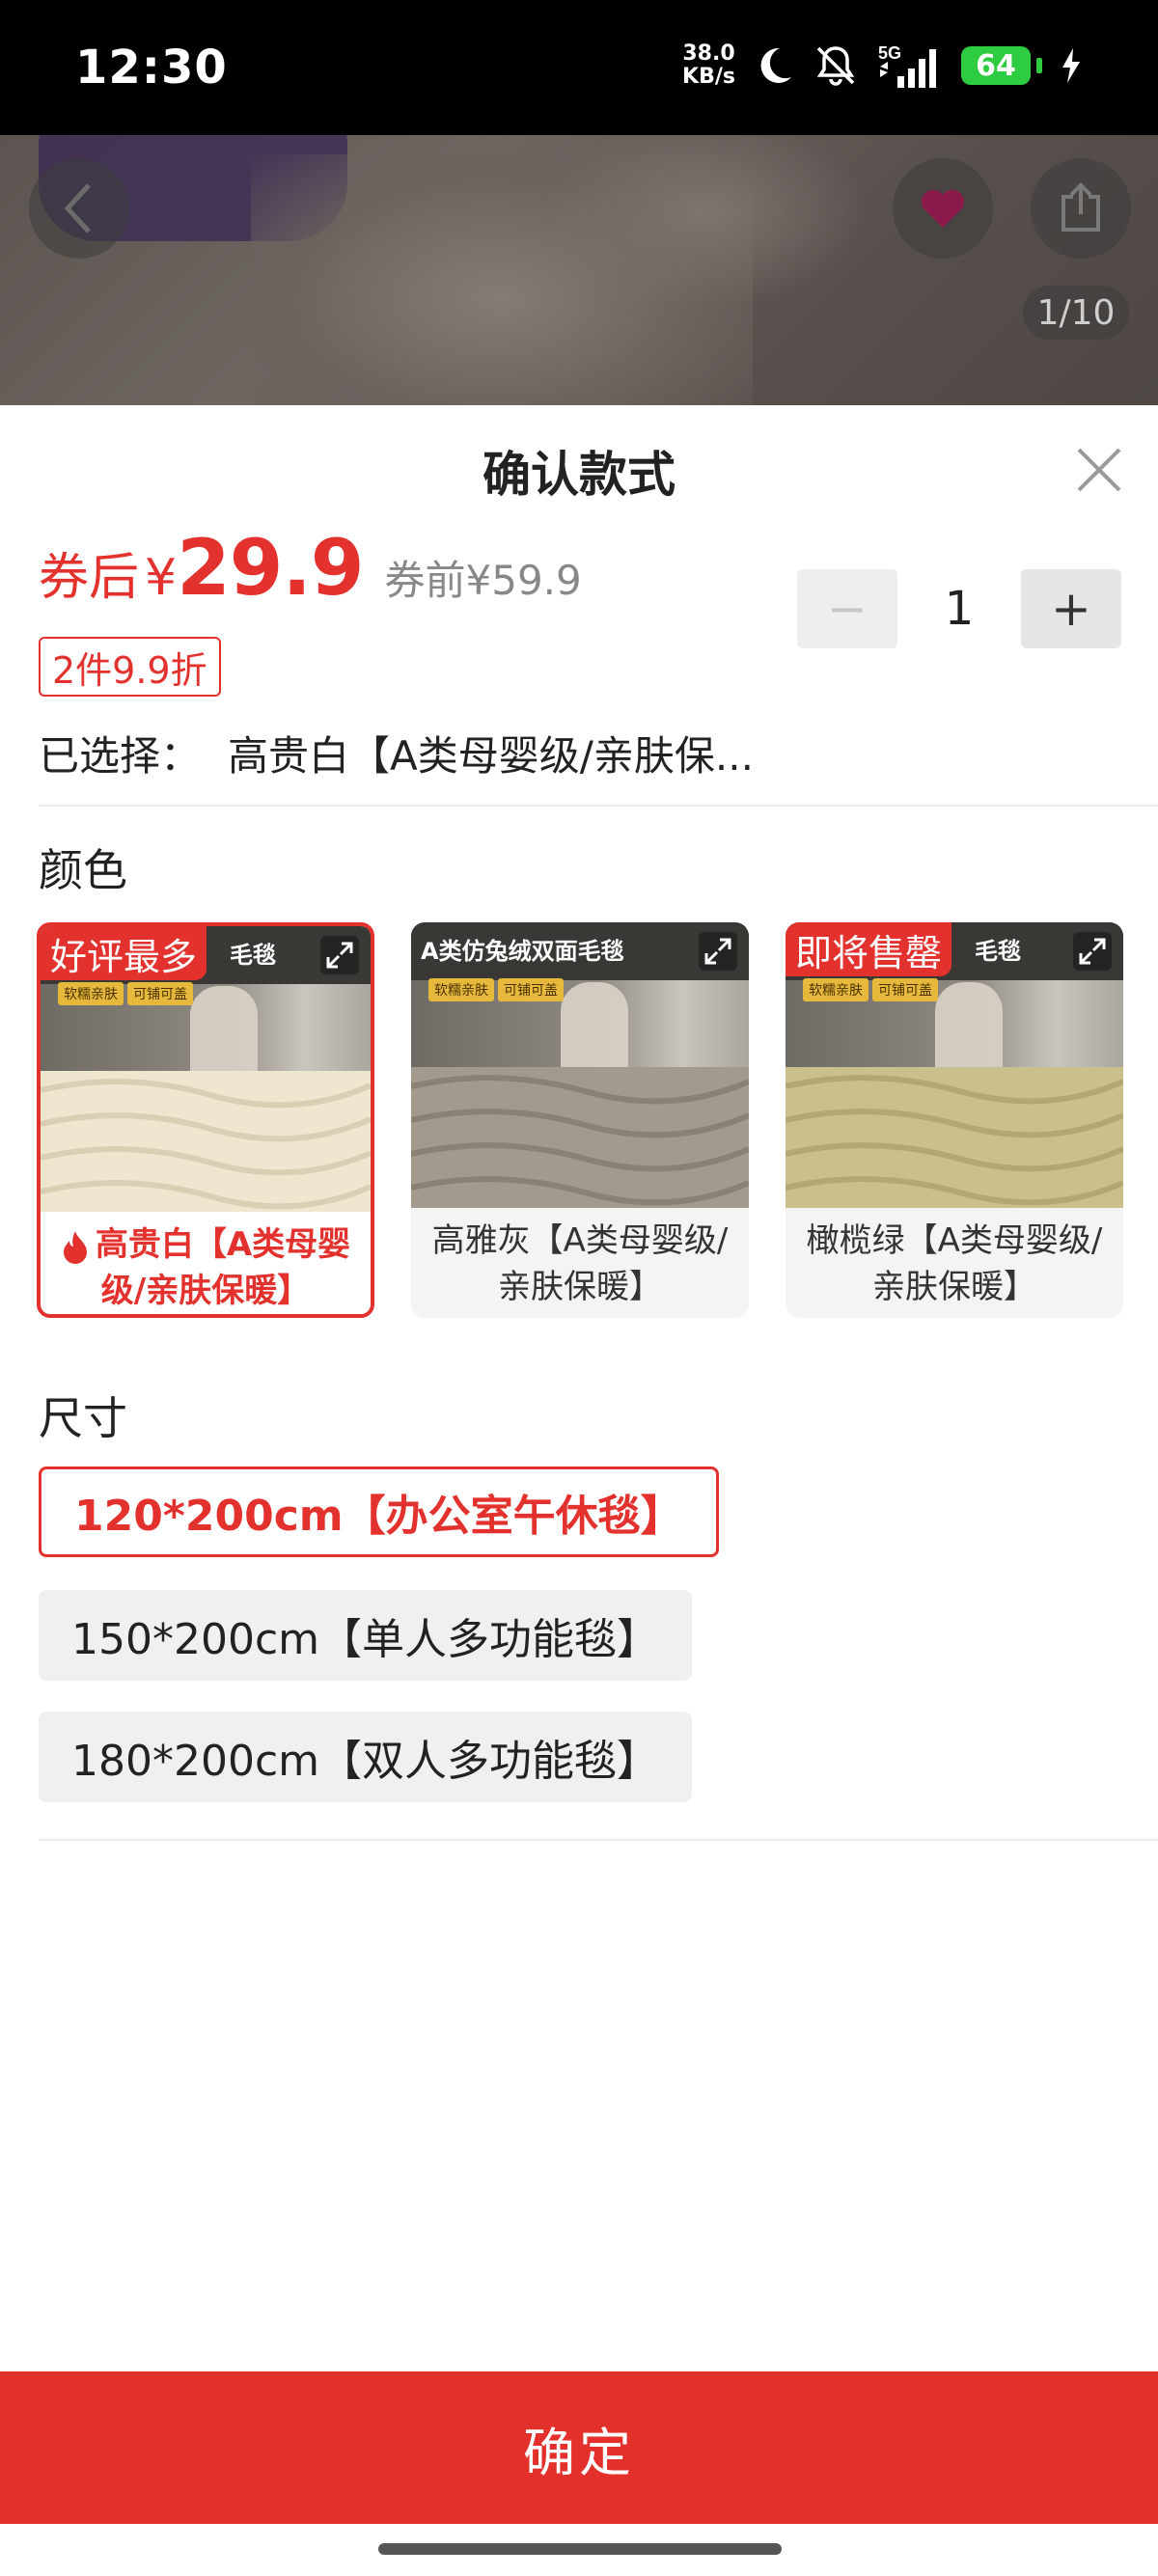 The width and height of the screenshot is (1158, 2576). I want to click on battery-icon: 64, so click(1001, 65).